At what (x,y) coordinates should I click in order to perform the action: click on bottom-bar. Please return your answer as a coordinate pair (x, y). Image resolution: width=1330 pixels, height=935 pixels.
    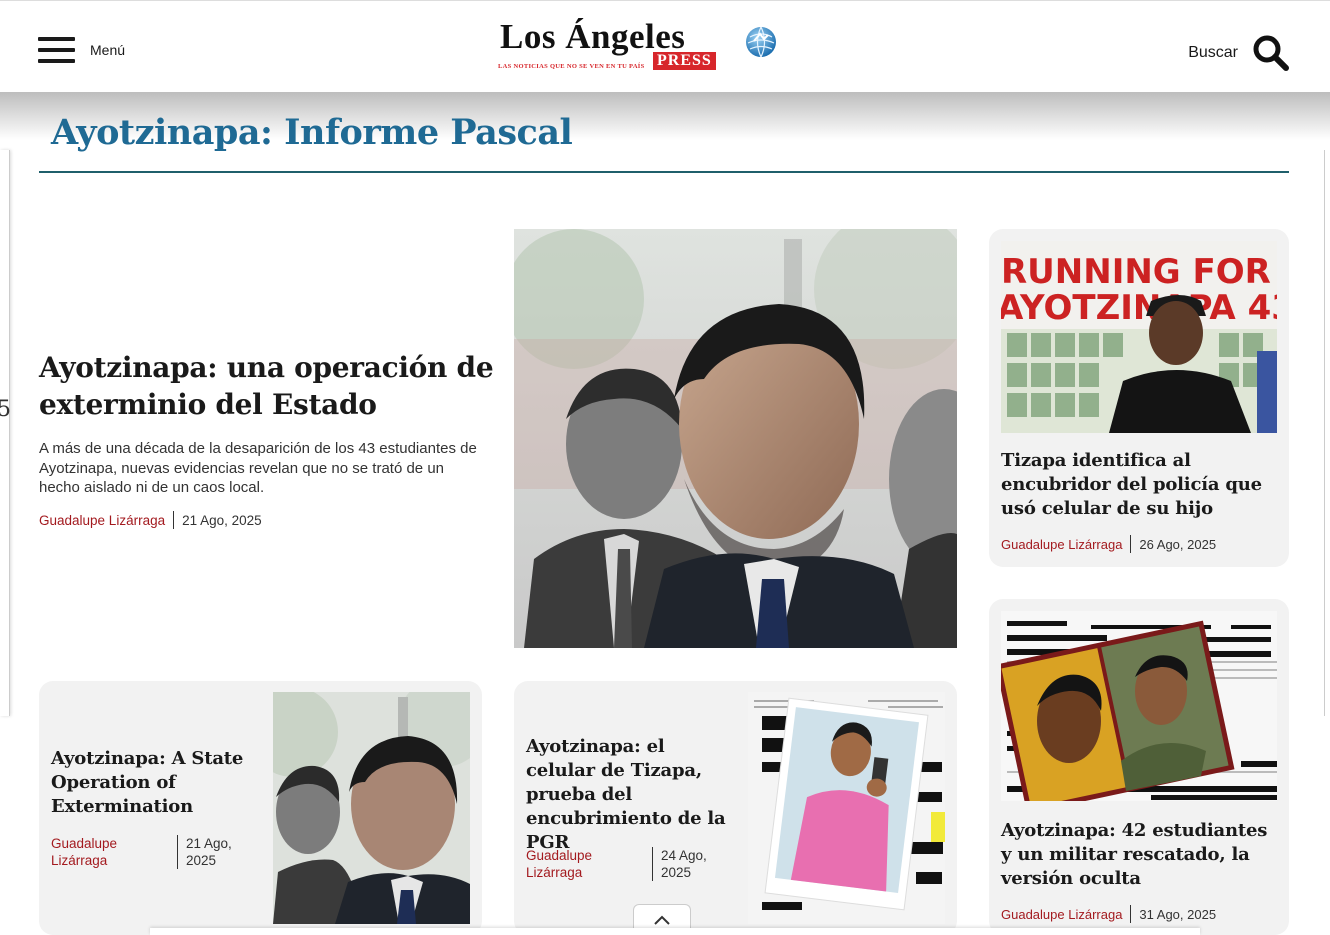
    Looking at the image, I should click on (675, 931).